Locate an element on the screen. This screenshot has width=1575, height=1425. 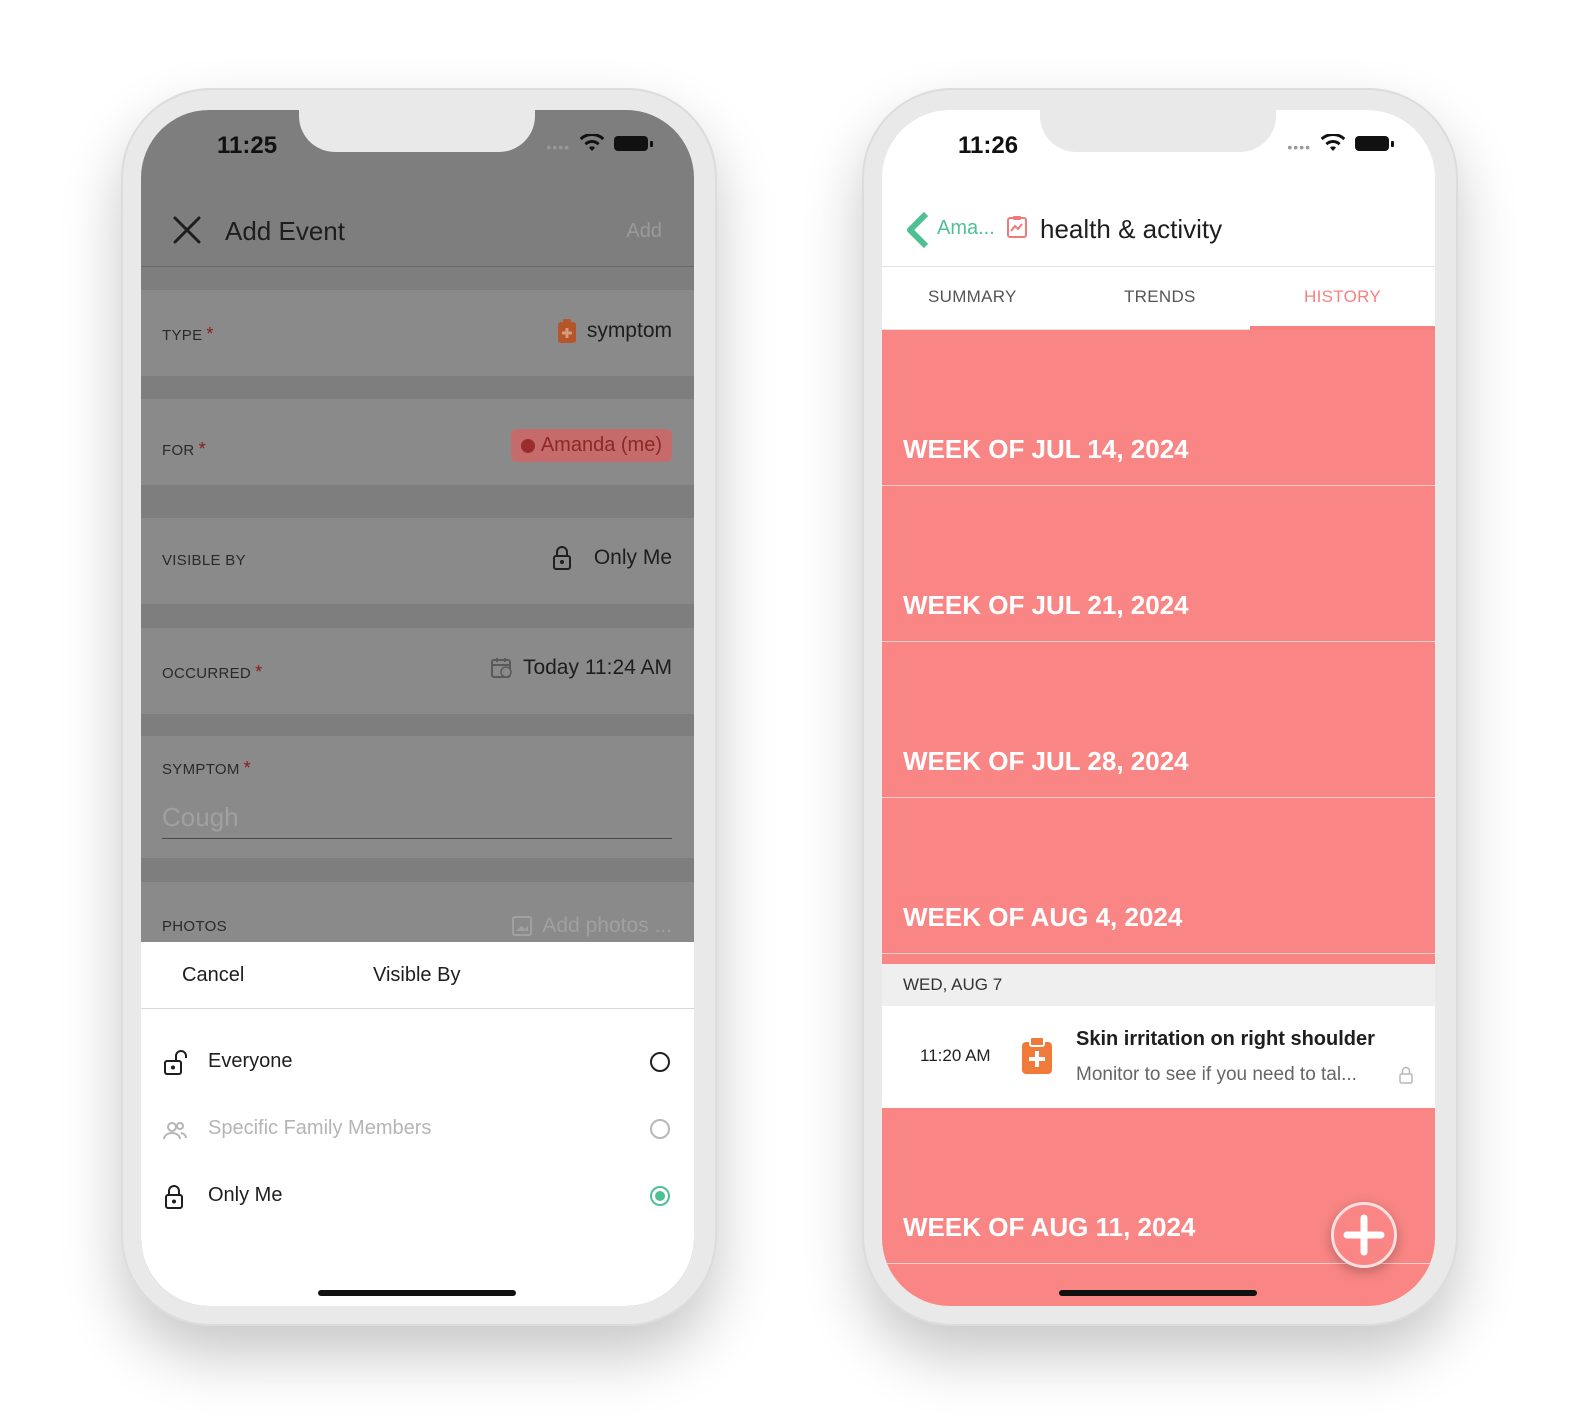
week-section: WEEK OF JUL 21, 2024 is located at coordinates (1158, 564).